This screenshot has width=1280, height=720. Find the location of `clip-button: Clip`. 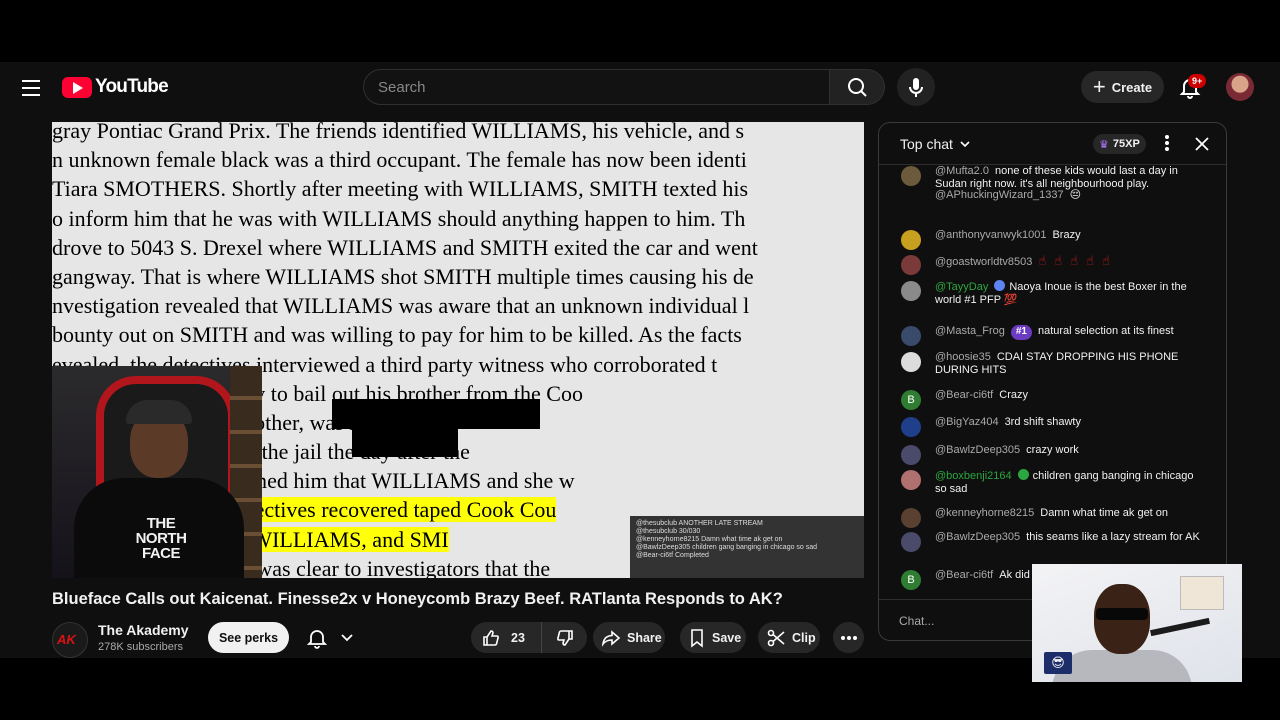

clip-button: Clip is located at coordinates (789, 637).